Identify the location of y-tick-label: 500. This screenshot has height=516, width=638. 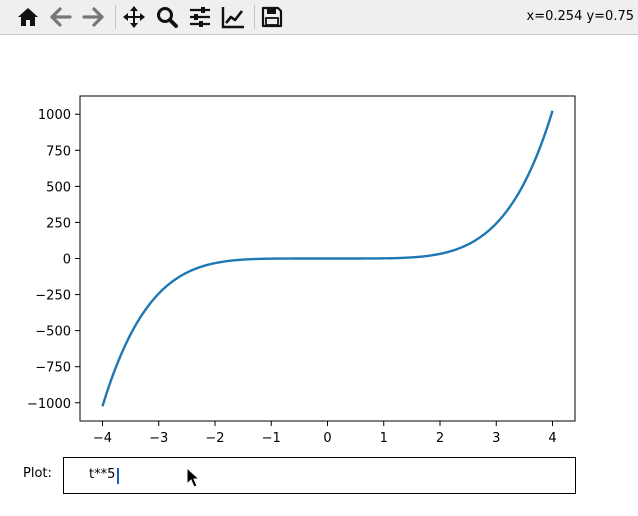
(58, 187).